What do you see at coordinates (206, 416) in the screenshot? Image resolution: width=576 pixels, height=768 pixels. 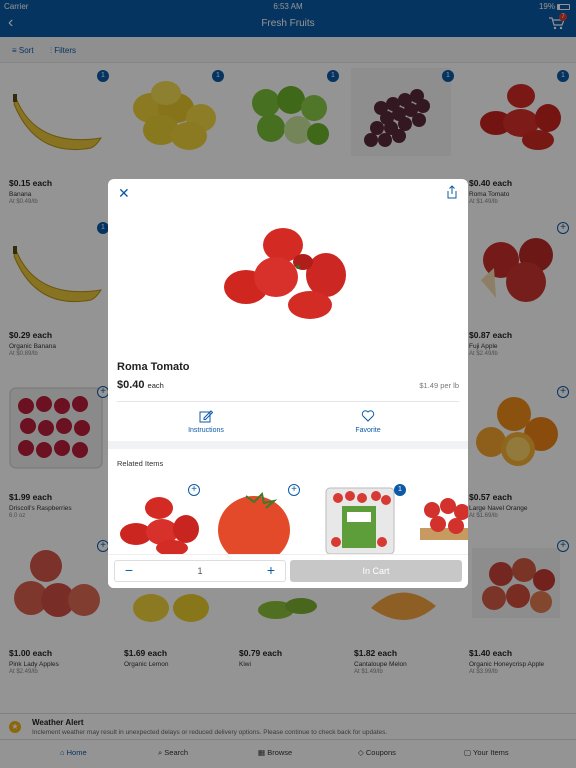 I see `edit-icon` at bounding box center [206, 416].